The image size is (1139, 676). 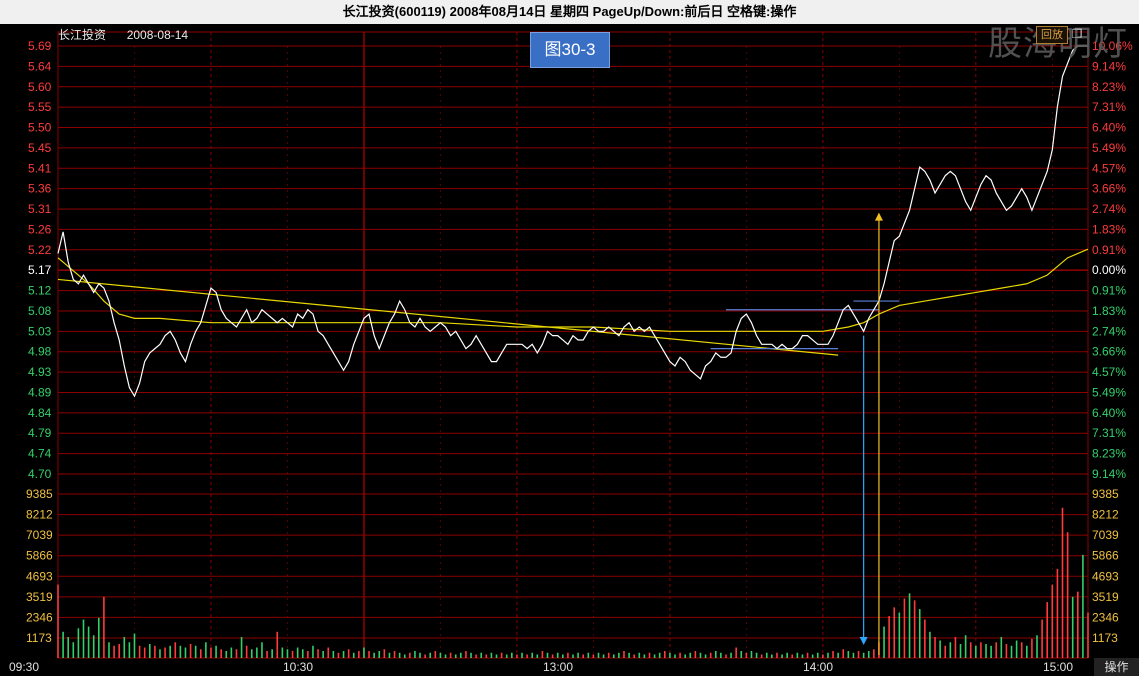 I want to click on y-tick-label-left: 5.08, so click(x=40, y=311).